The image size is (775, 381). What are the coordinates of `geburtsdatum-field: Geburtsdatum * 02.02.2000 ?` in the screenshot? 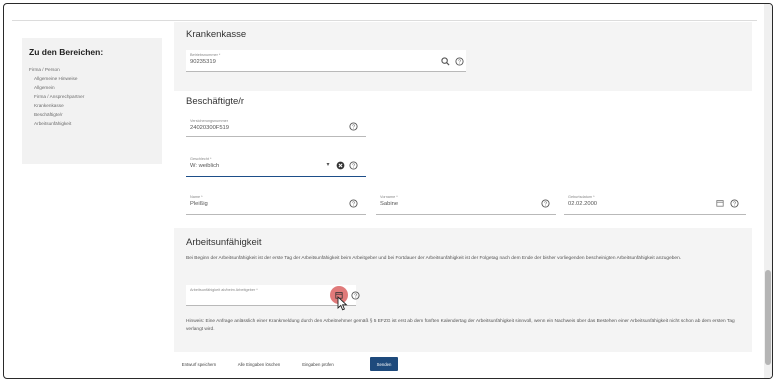 It's located at (655, 203).